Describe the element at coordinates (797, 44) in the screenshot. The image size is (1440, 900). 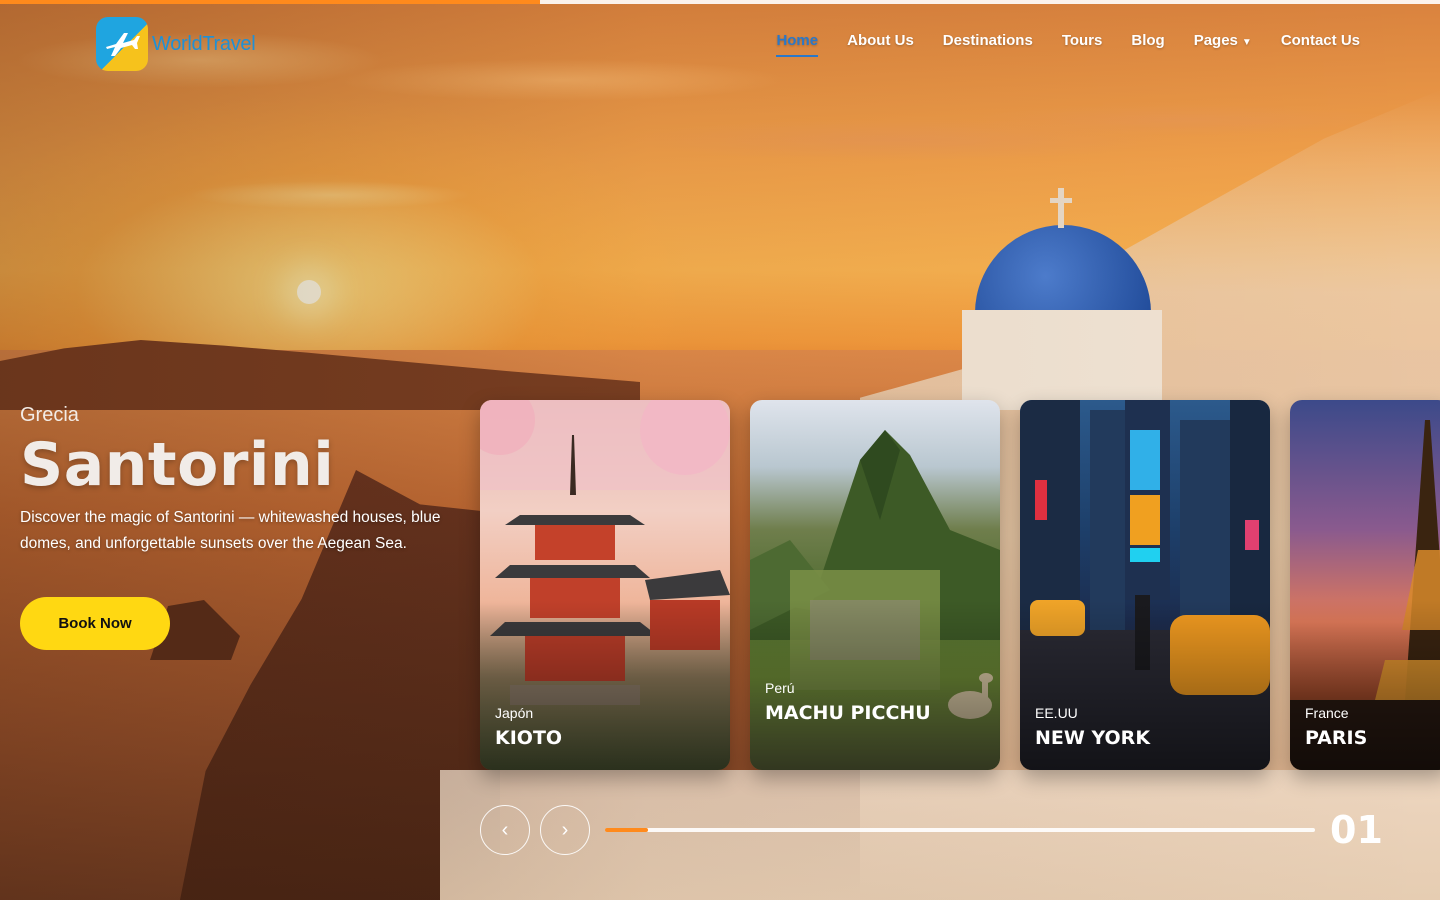
I see `nav-home: Home` at that location.